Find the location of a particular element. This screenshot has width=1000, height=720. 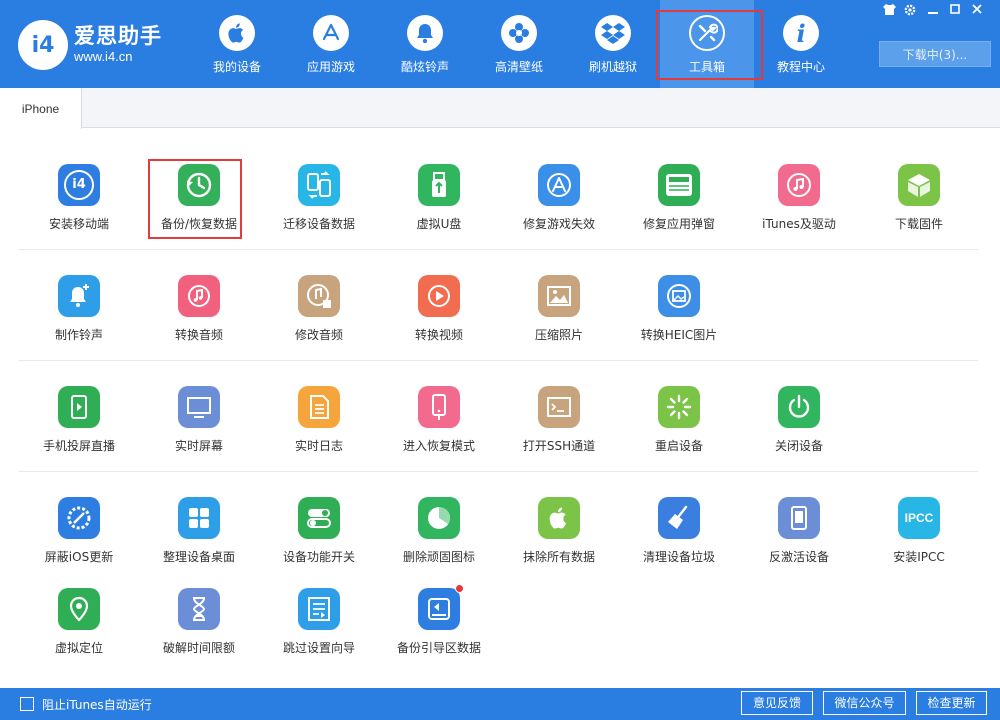

i4-icon: i4 is located at coordinates (79, 185).